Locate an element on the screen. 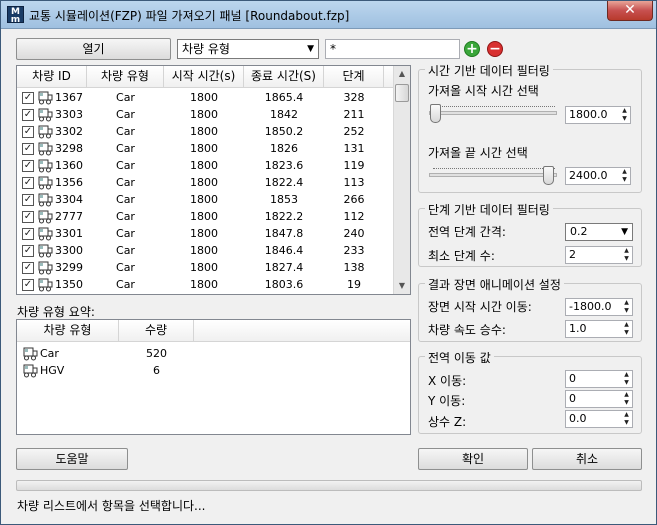  col-steps: 단계 is located at coordinates (354, 76).